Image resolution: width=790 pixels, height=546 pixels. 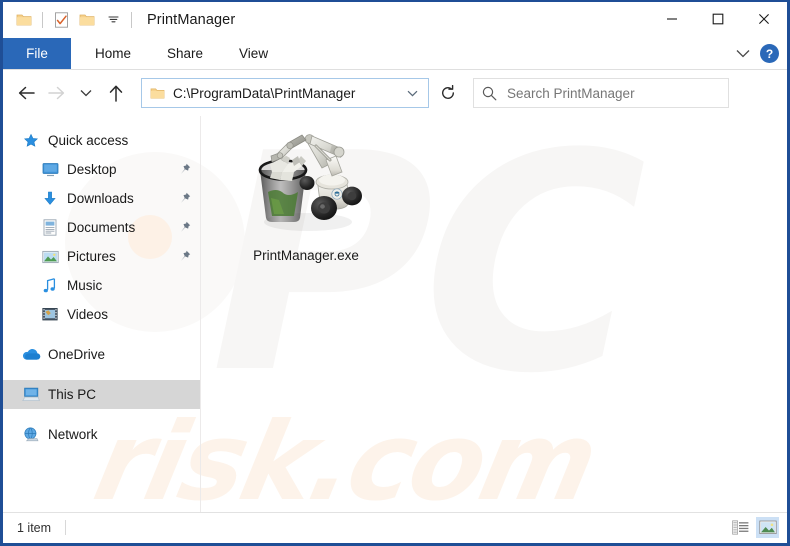 I want to click on sidebar-item-label: Downloads, so click(x=100, y=198).